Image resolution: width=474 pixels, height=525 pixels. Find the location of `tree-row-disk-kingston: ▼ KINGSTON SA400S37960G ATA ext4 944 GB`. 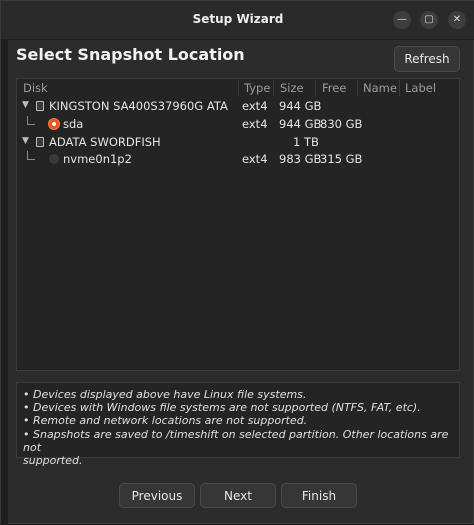

tree-row-disk-kingston: ▼ KINGSTON SA400S37960G ATA ext4 944 GB is located at coordinates (238, 106).